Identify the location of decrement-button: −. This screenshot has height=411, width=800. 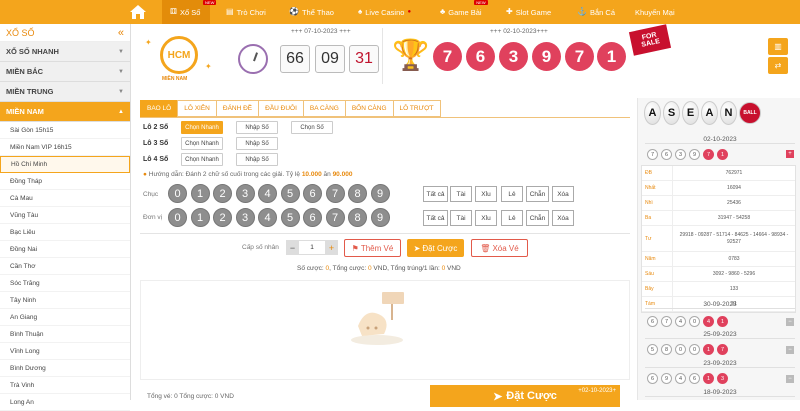
(292, 247).